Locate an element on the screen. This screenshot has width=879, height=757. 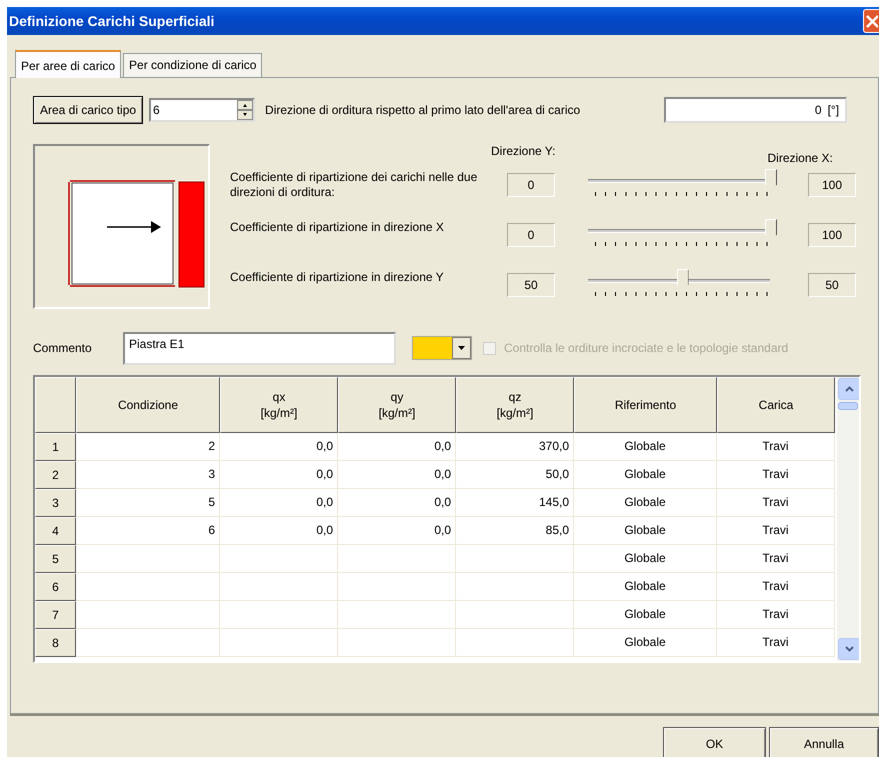
row-header: 6 is located at coordinates (55, 587).